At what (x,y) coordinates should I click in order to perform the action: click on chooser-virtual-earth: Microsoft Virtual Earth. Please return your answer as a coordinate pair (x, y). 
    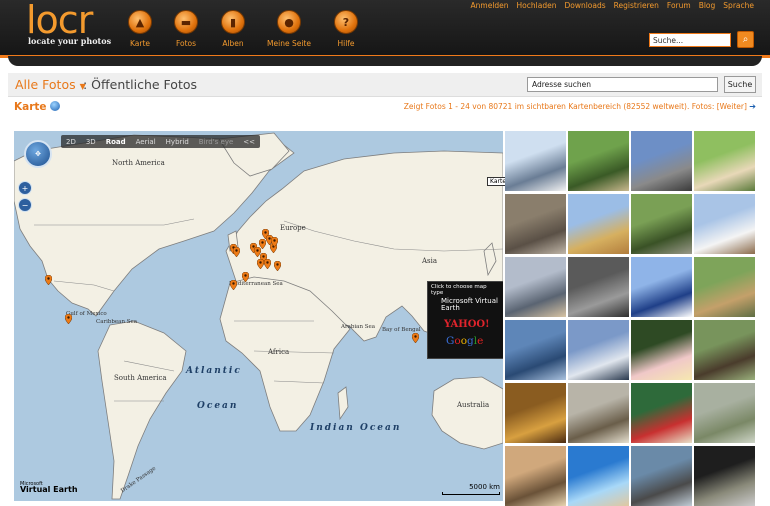
    Looking at the image, I should click on (472, 305).